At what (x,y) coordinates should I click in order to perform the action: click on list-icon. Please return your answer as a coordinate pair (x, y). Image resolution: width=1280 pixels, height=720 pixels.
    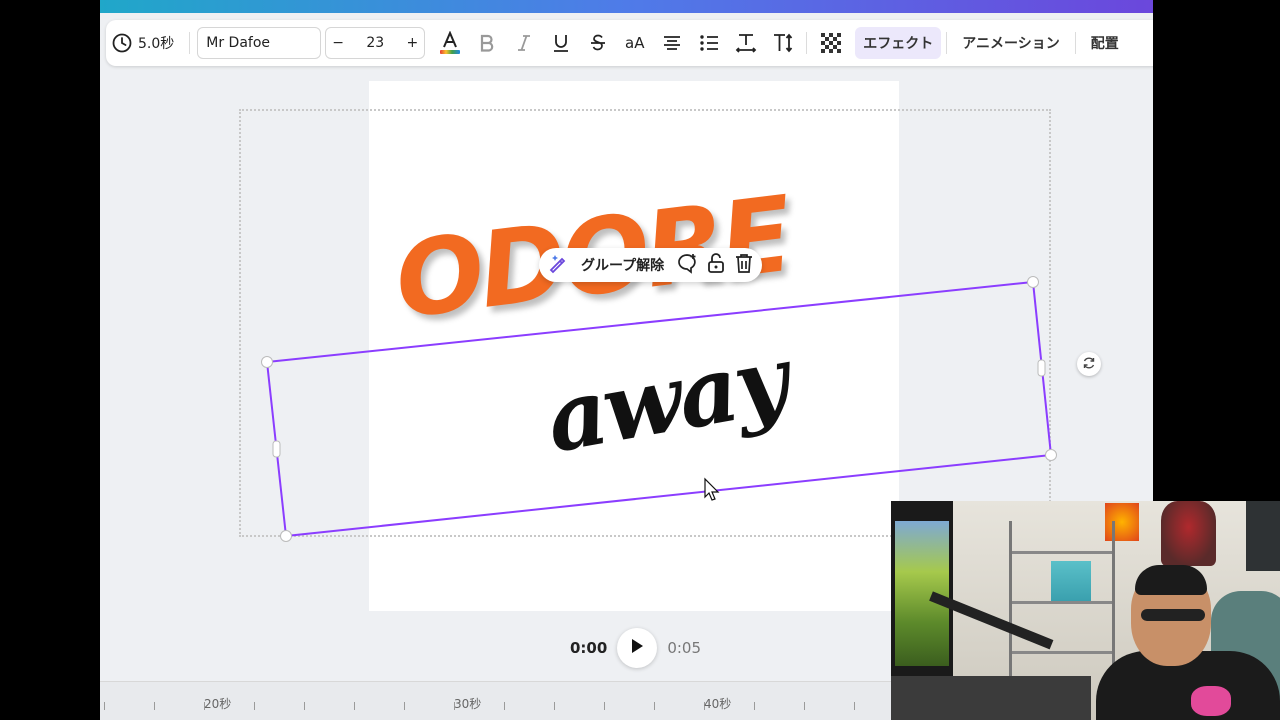
    Looking at the image, I should click on (709, 43).